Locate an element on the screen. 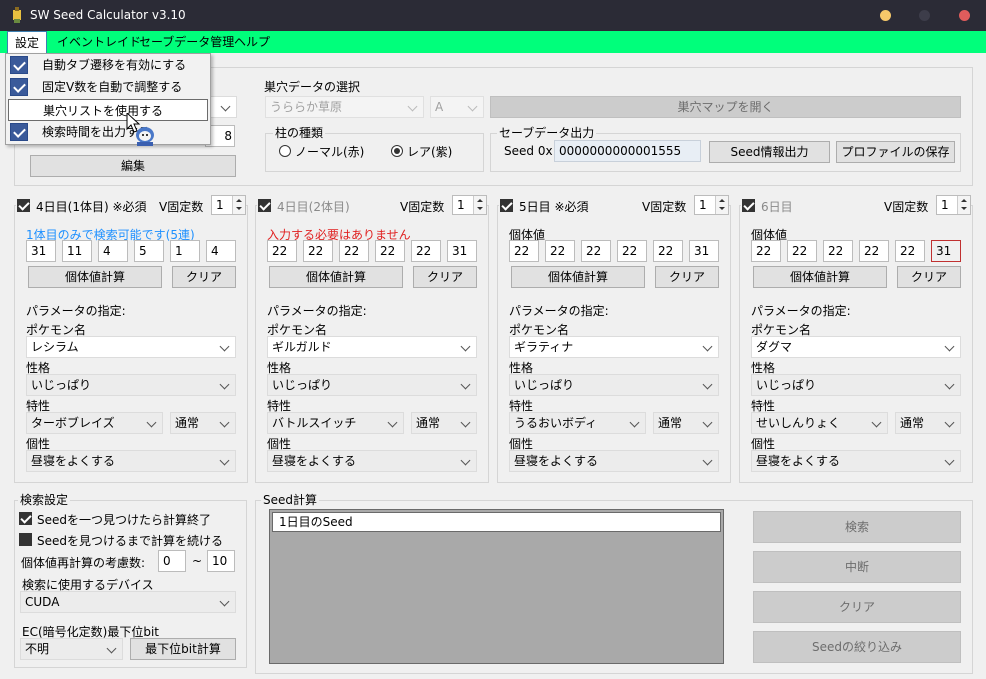 This screenshot has width=986, height=679. den-map-button: 巣穴マップを開く is located at coordinates (725, 107).